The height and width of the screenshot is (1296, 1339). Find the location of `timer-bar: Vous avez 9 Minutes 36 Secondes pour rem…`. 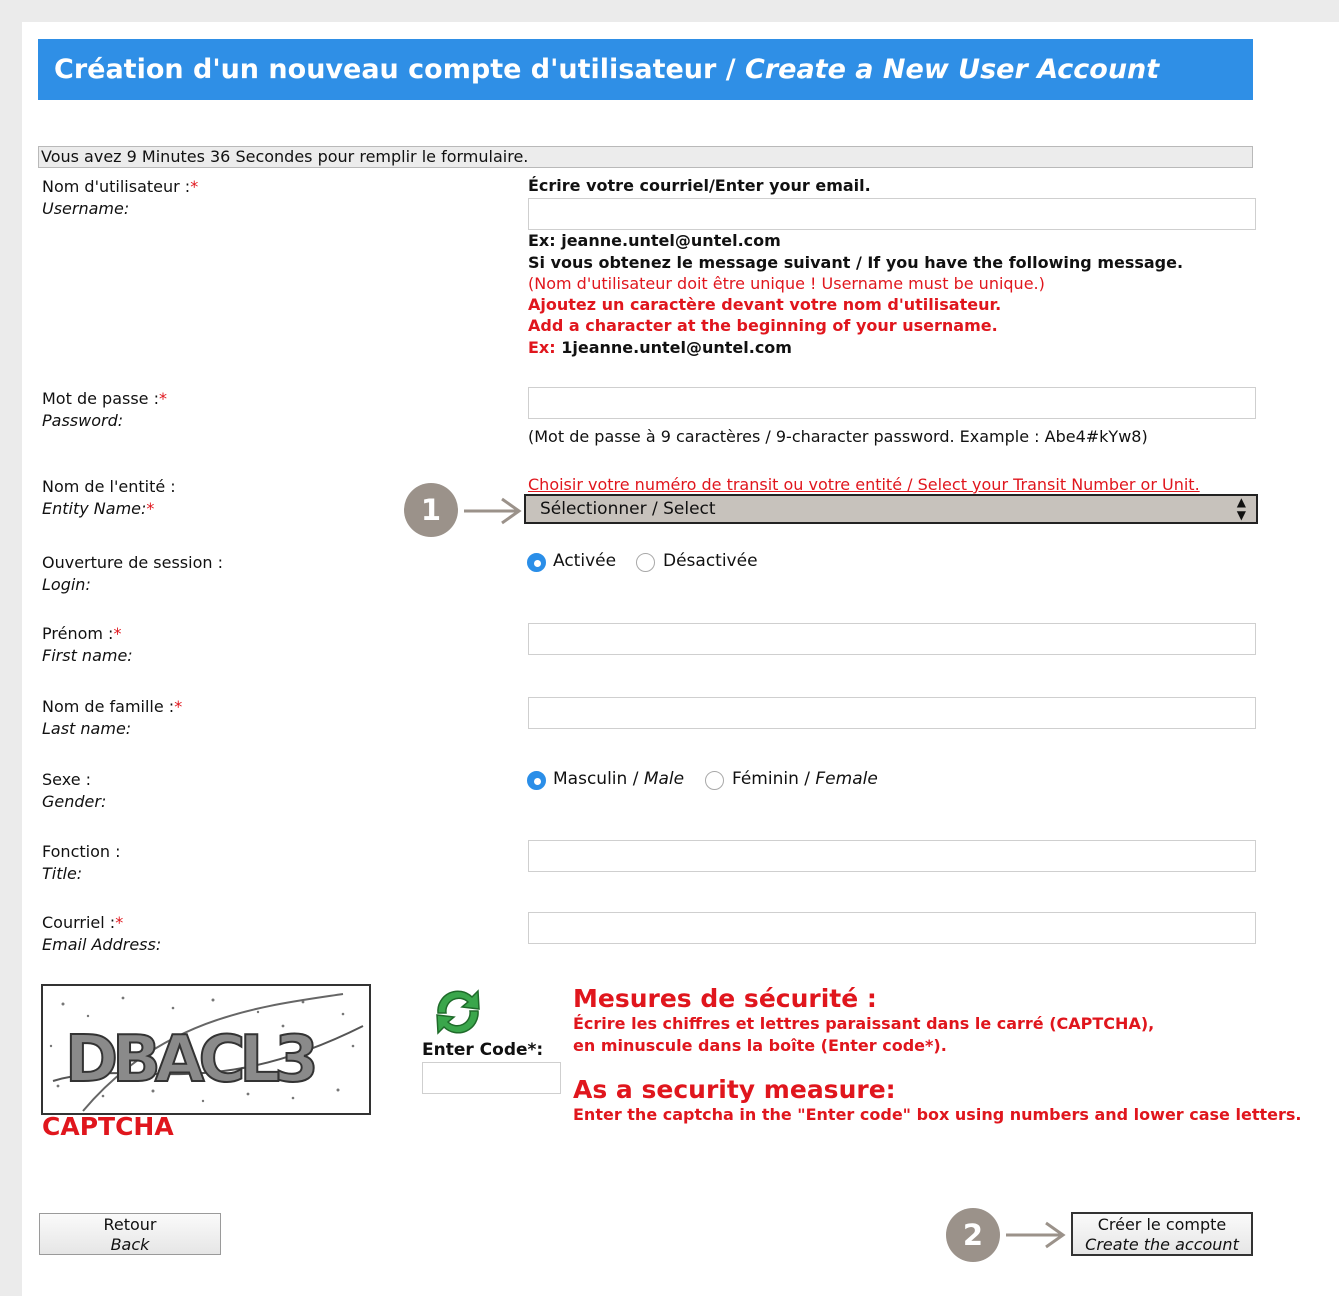

timer-bar: Vous avez 9 Minutes 36 Secondes pour rem… is located at coordinates (645, 157).